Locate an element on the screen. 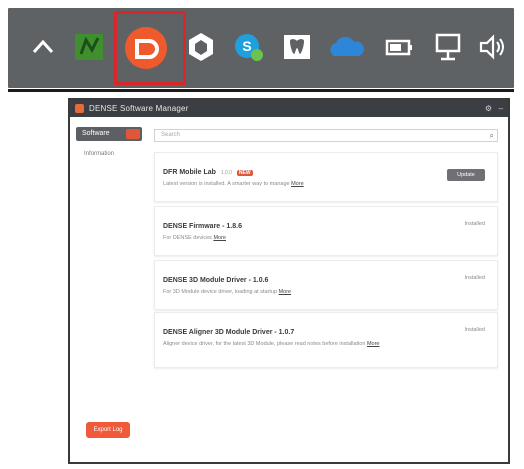  volume-icon is located at coordinates (493, 47).